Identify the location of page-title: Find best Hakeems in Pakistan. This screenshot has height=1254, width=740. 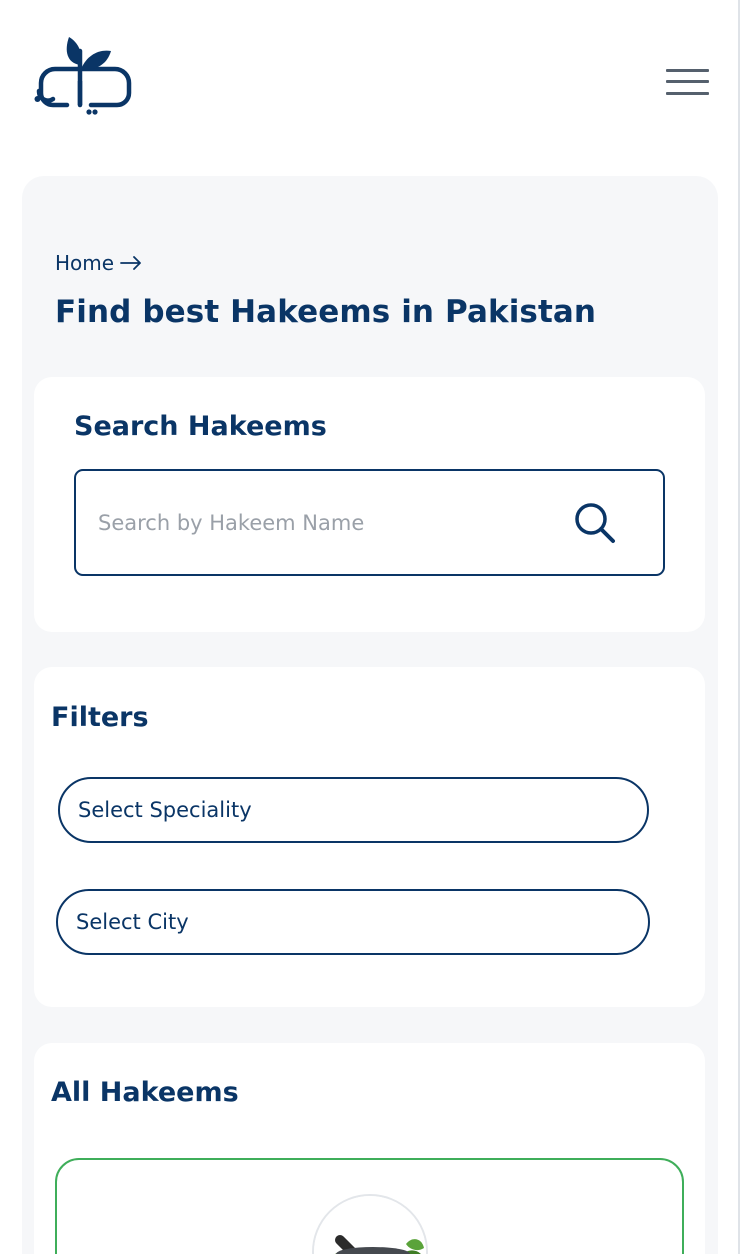
(325, 312).